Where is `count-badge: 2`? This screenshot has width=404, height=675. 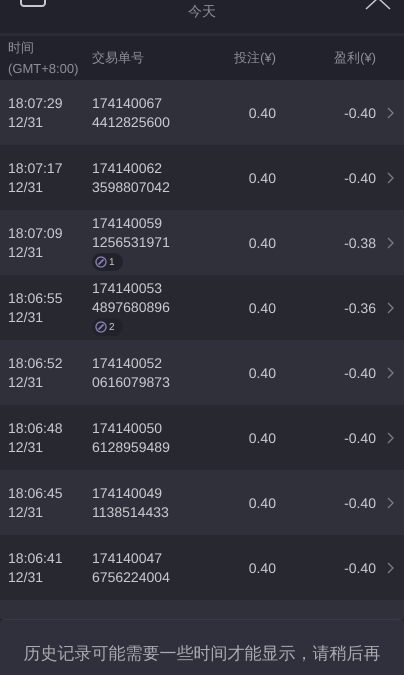
count-badge: 2 is located at coordinates (107, 327).